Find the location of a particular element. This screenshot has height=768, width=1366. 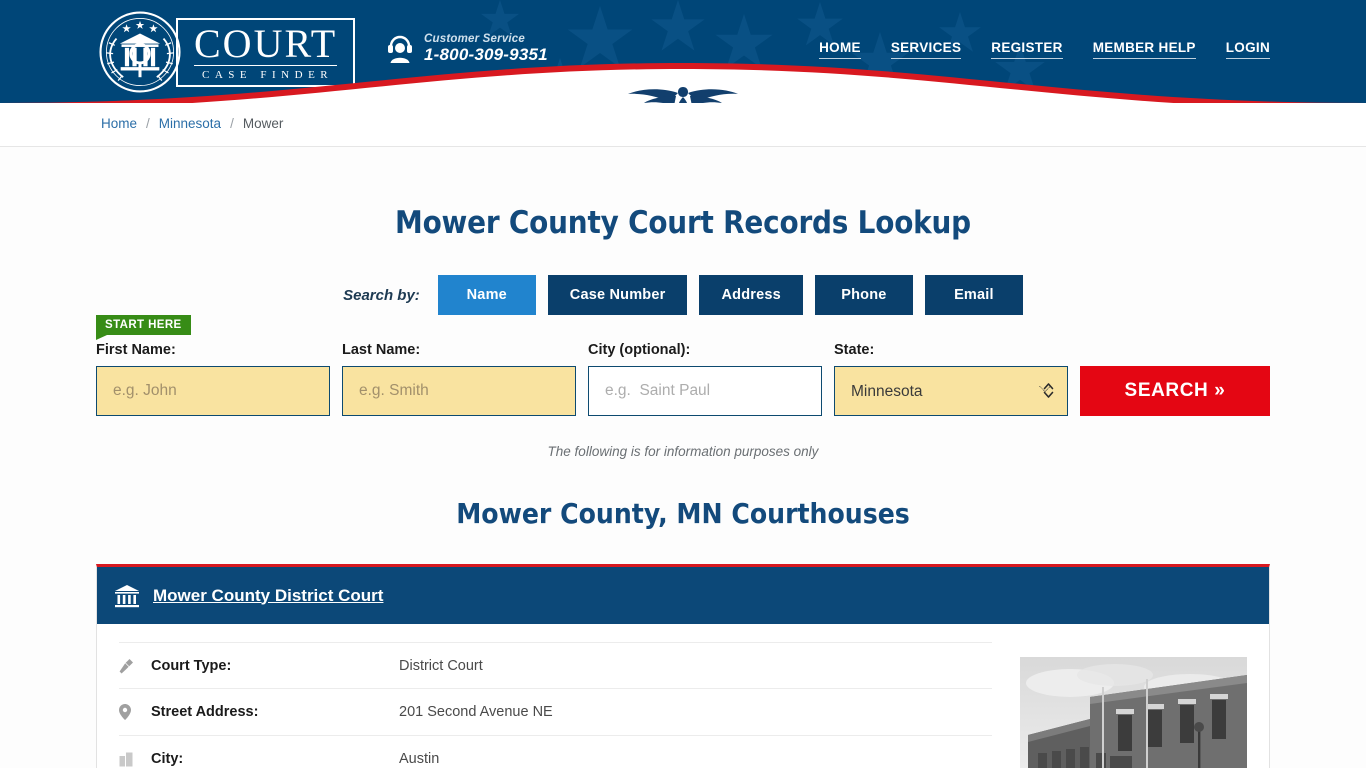

nav-item-register: REGISTER is located at coordinates (1027, 49).